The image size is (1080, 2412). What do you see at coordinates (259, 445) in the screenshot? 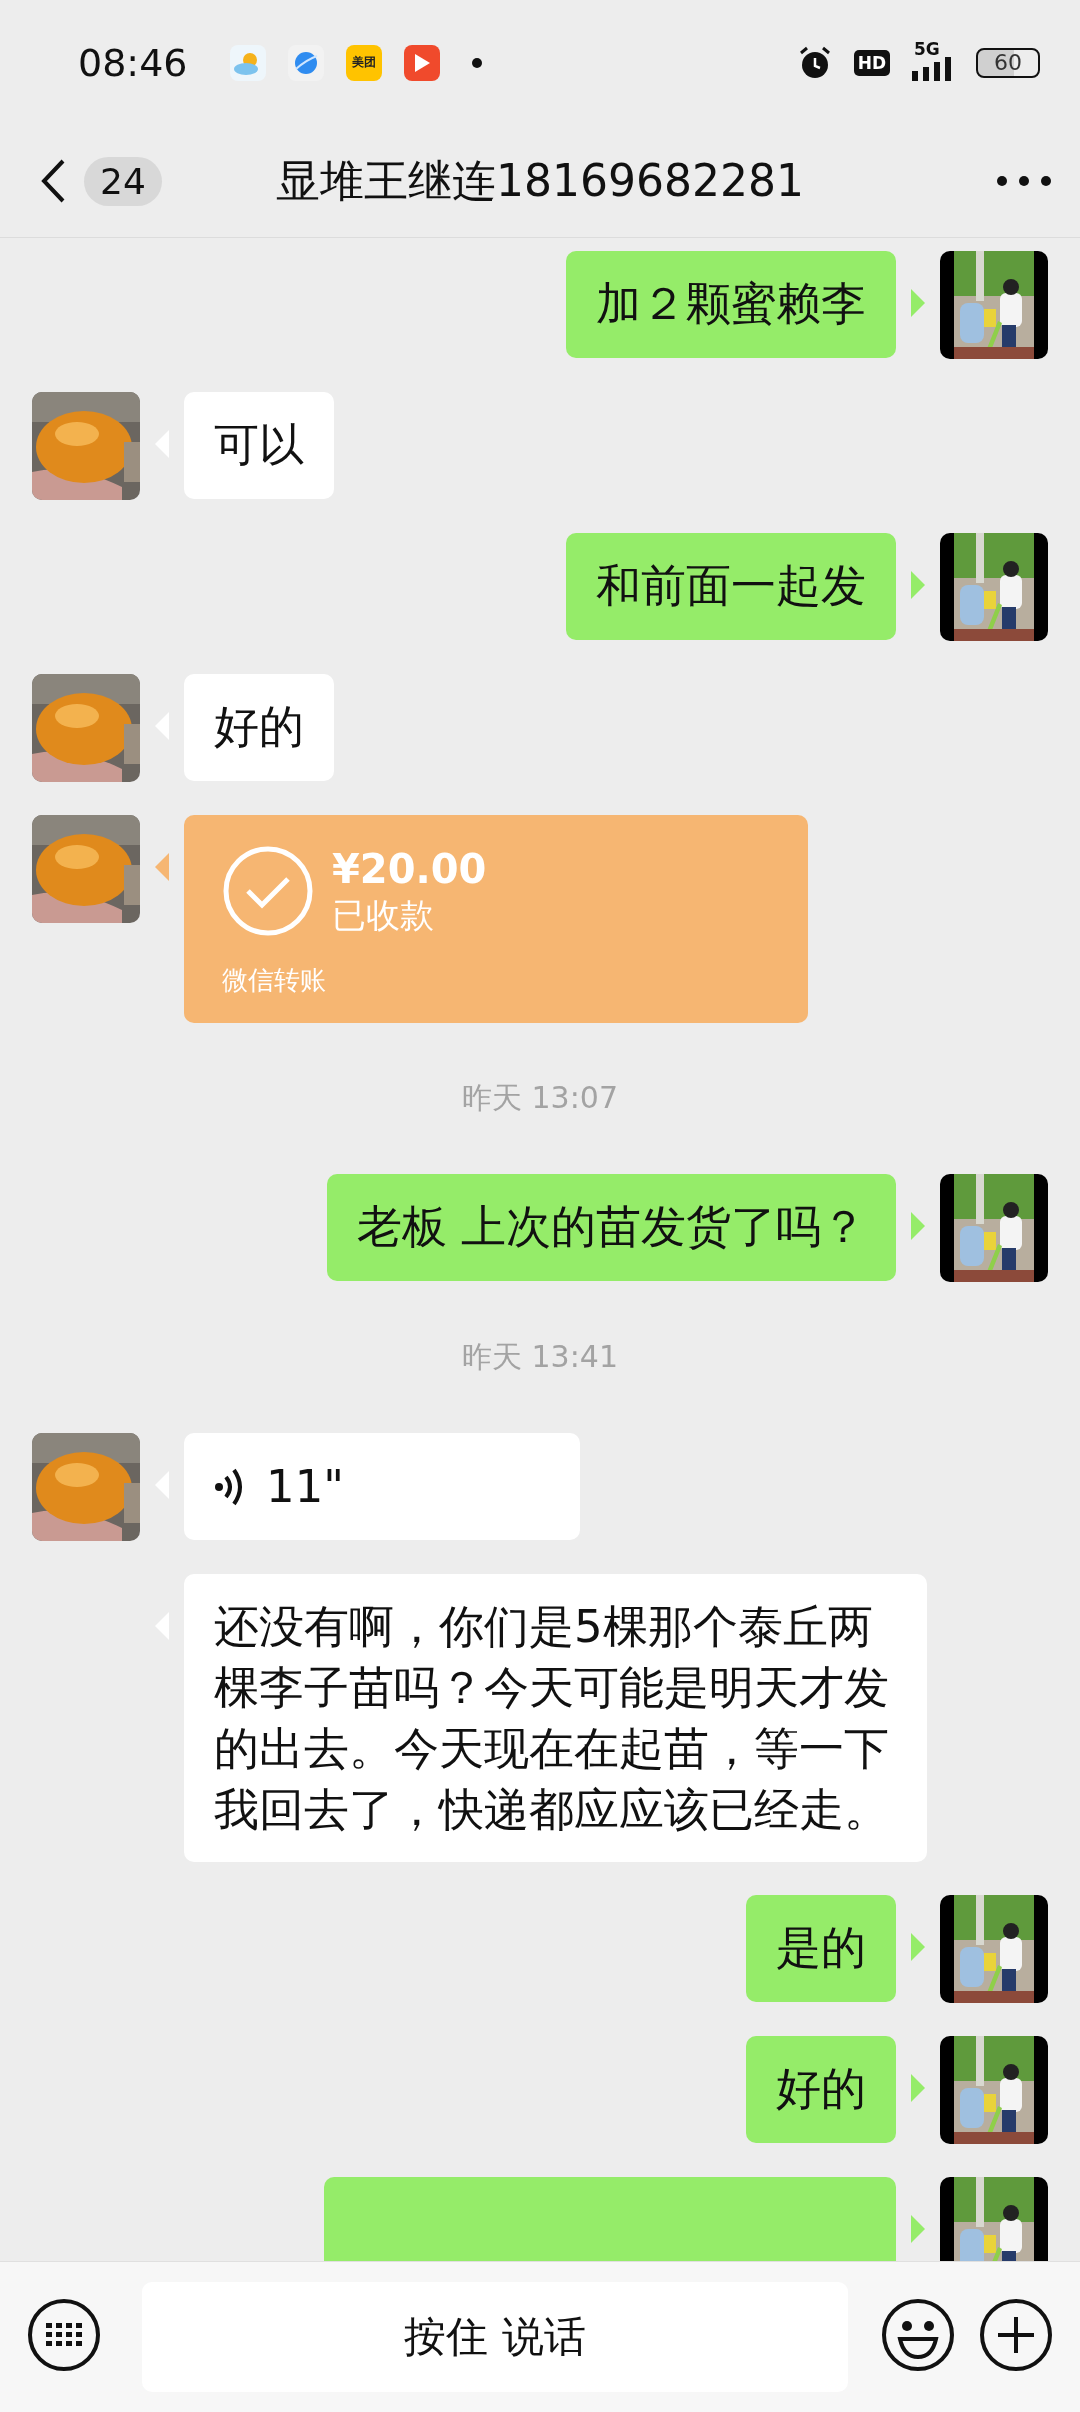
I see `message-bubble: 可以` at bounding box center [259, 445].